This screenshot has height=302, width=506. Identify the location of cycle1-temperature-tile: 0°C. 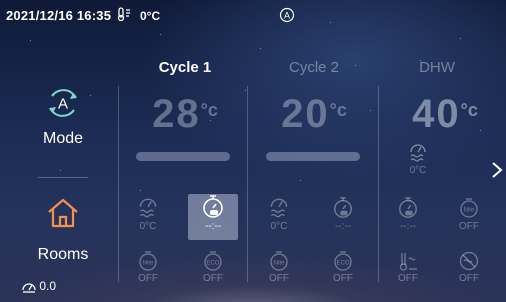
(148, 219).